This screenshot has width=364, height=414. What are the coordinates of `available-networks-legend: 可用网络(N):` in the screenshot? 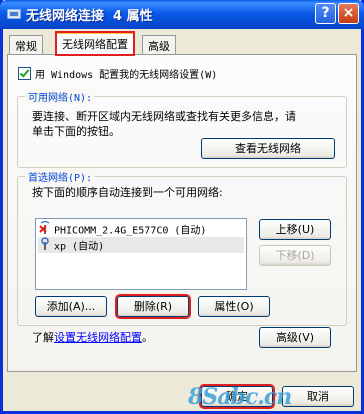 It's located at (60, 96).